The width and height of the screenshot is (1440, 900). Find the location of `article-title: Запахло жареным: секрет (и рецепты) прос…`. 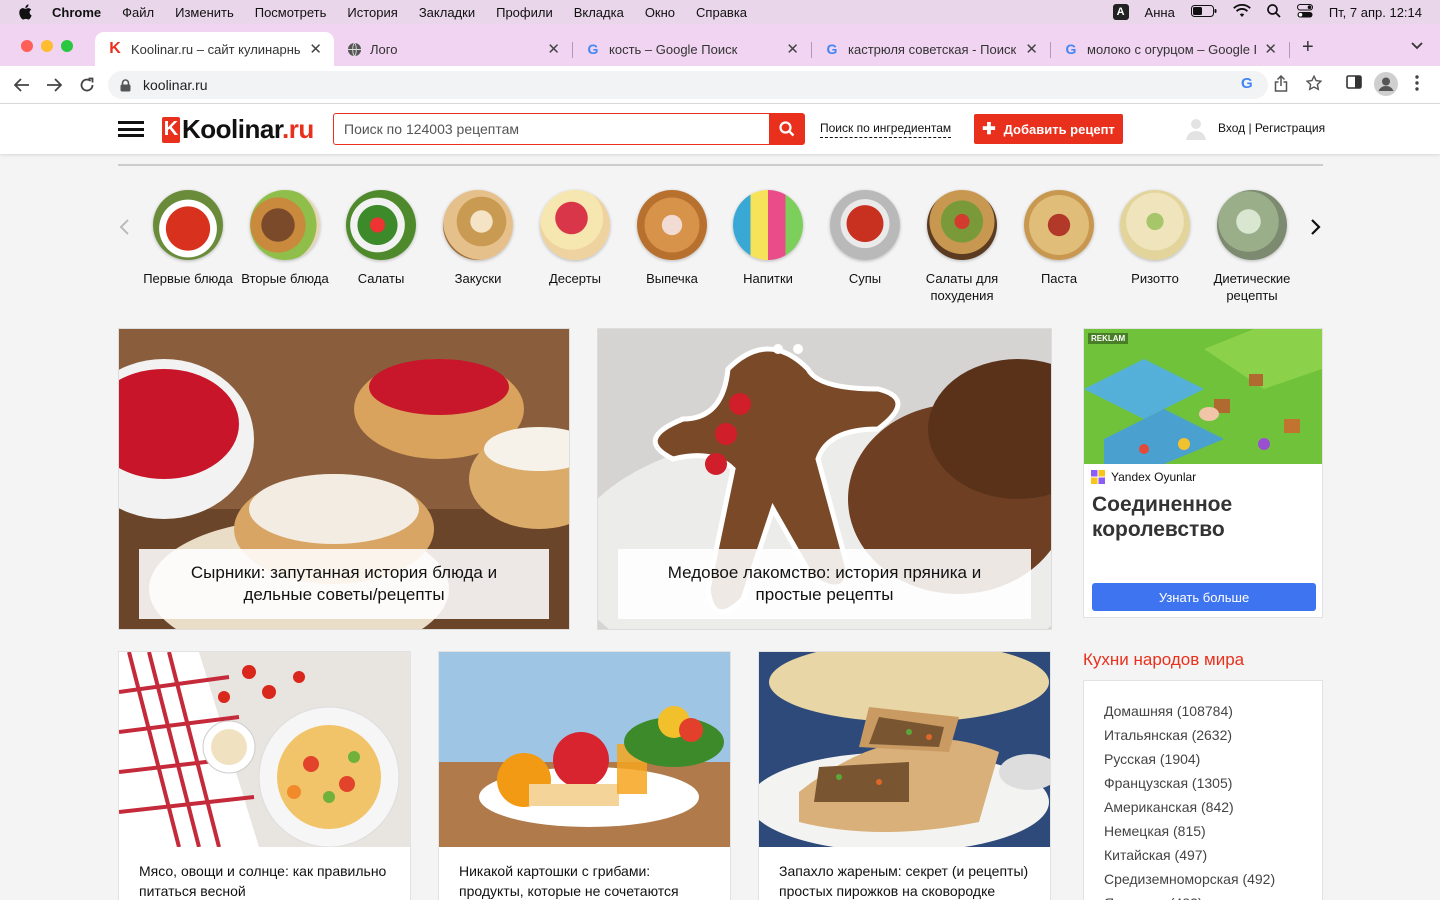

article-title: Запахло жареным: секрет (и рецепты) прос… is located at coordinates (904, 873).